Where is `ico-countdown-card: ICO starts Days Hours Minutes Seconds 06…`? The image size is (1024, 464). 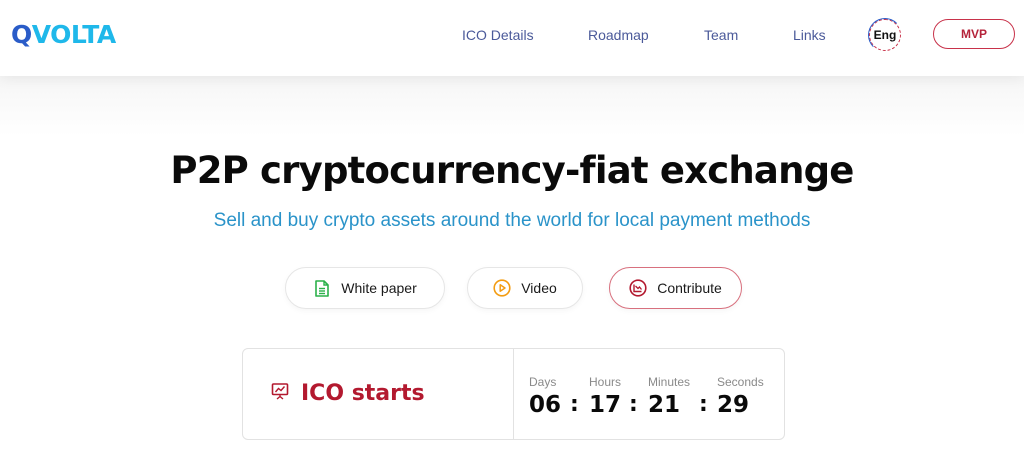 ico-countdown-card: ICO starts Days Hours Minutes Seconds 06… is located at coordinates (513, 394).